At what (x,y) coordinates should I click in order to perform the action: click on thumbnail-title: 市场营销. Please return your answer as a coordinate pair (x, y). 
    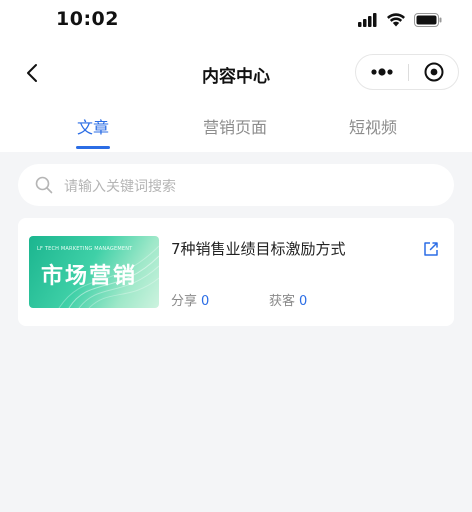
    Looking at the image, I should click on (89, 276).